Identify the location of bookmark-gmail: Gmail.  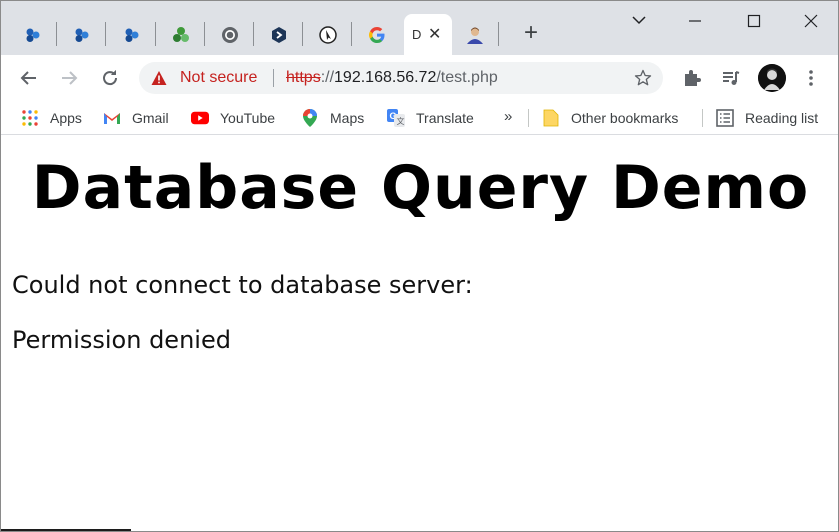
(136, 118).